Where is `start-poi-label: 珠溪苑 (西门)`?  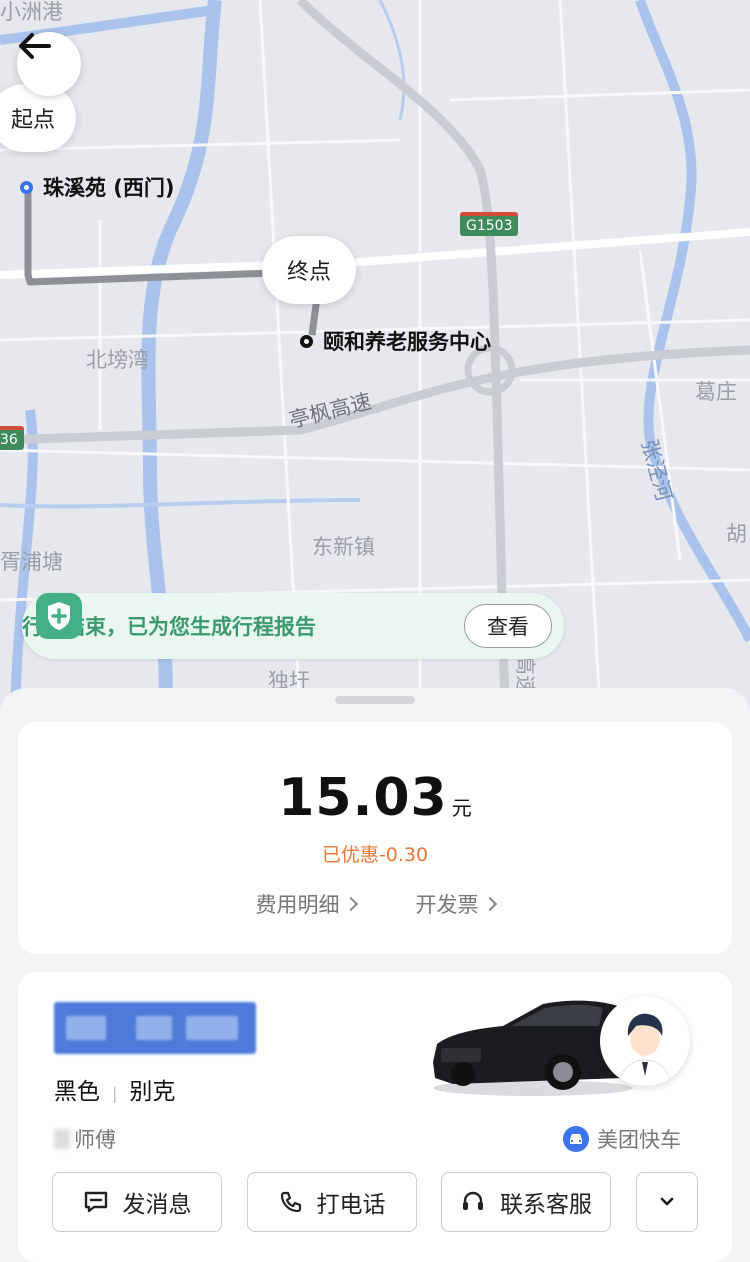 start-poi-label: 珠溪苑 (西门) is located at coordinates (109, 188).